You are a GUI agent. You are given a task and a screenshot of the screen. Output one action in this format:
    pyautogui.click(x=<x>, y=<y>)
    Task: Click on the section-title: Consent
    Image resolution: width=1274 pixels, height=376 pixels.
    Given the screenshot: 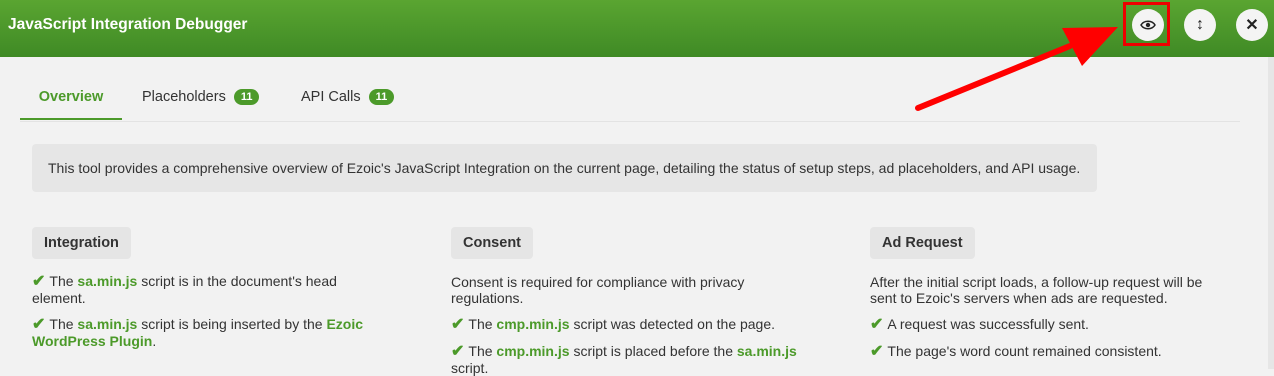 What is the action you would take?
    pyautogui.click(x=492, y=243)
    